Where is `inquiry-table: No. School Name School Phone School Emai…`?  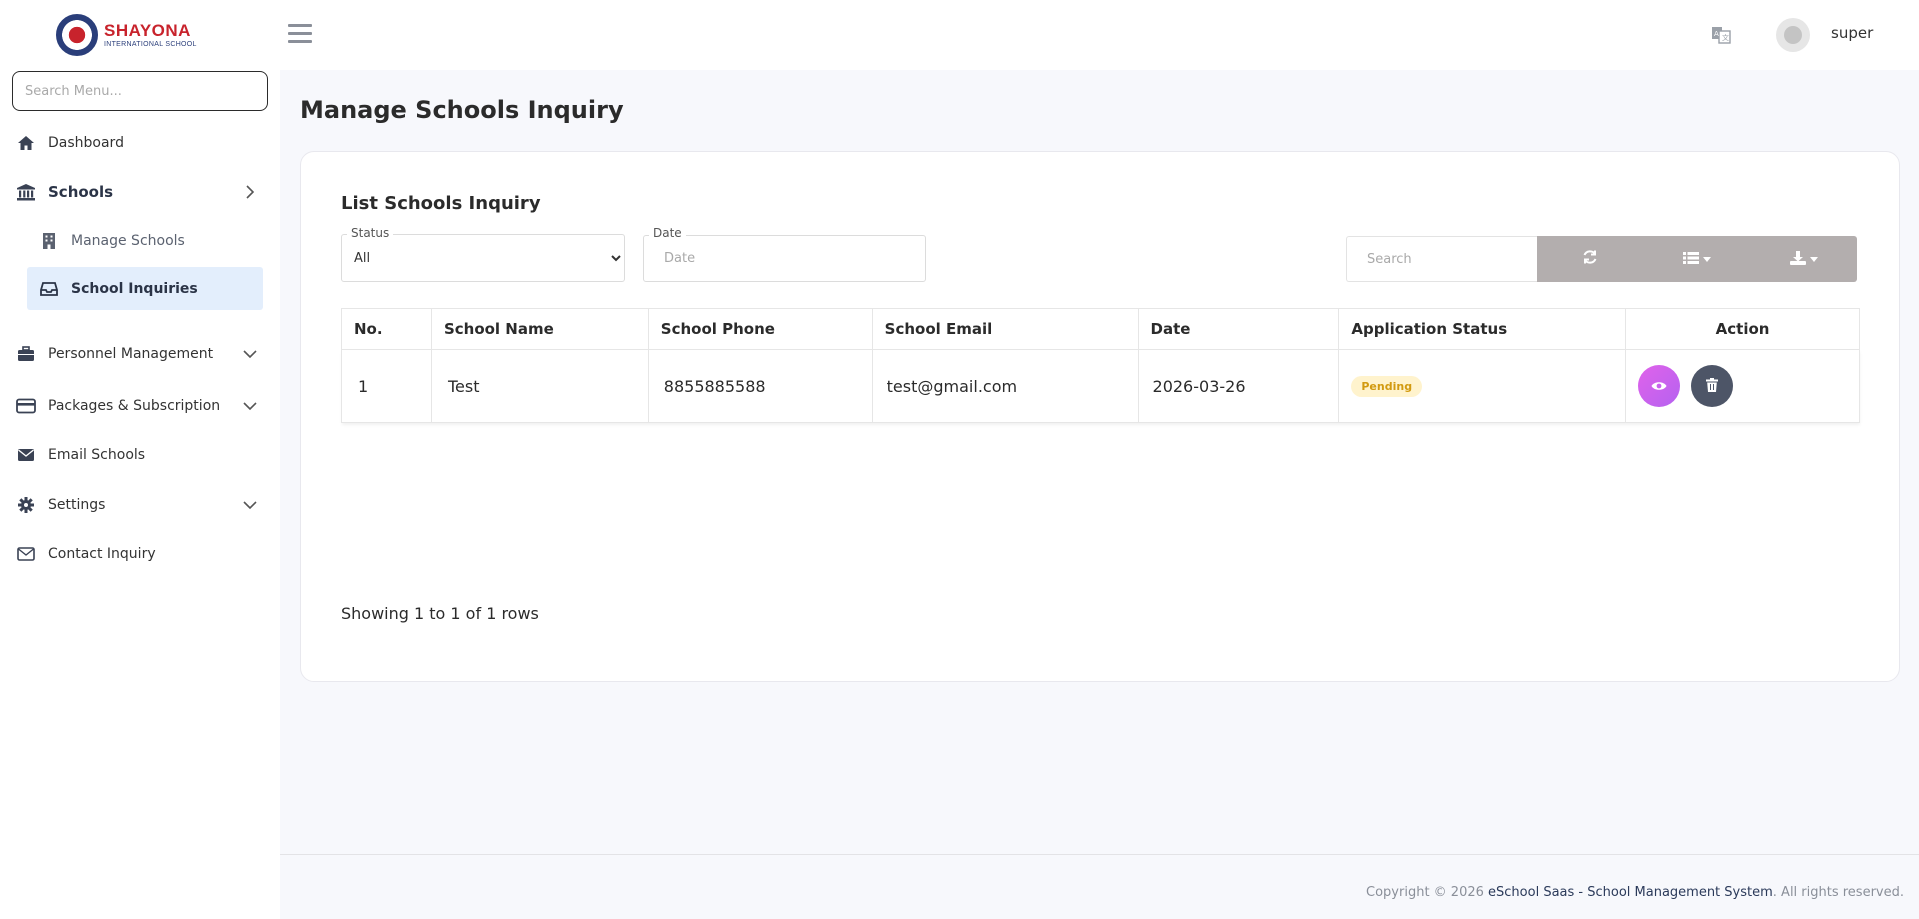 inquiry-table: No. School Name School Phone School Emai… is located at coordinates (1100, 365).